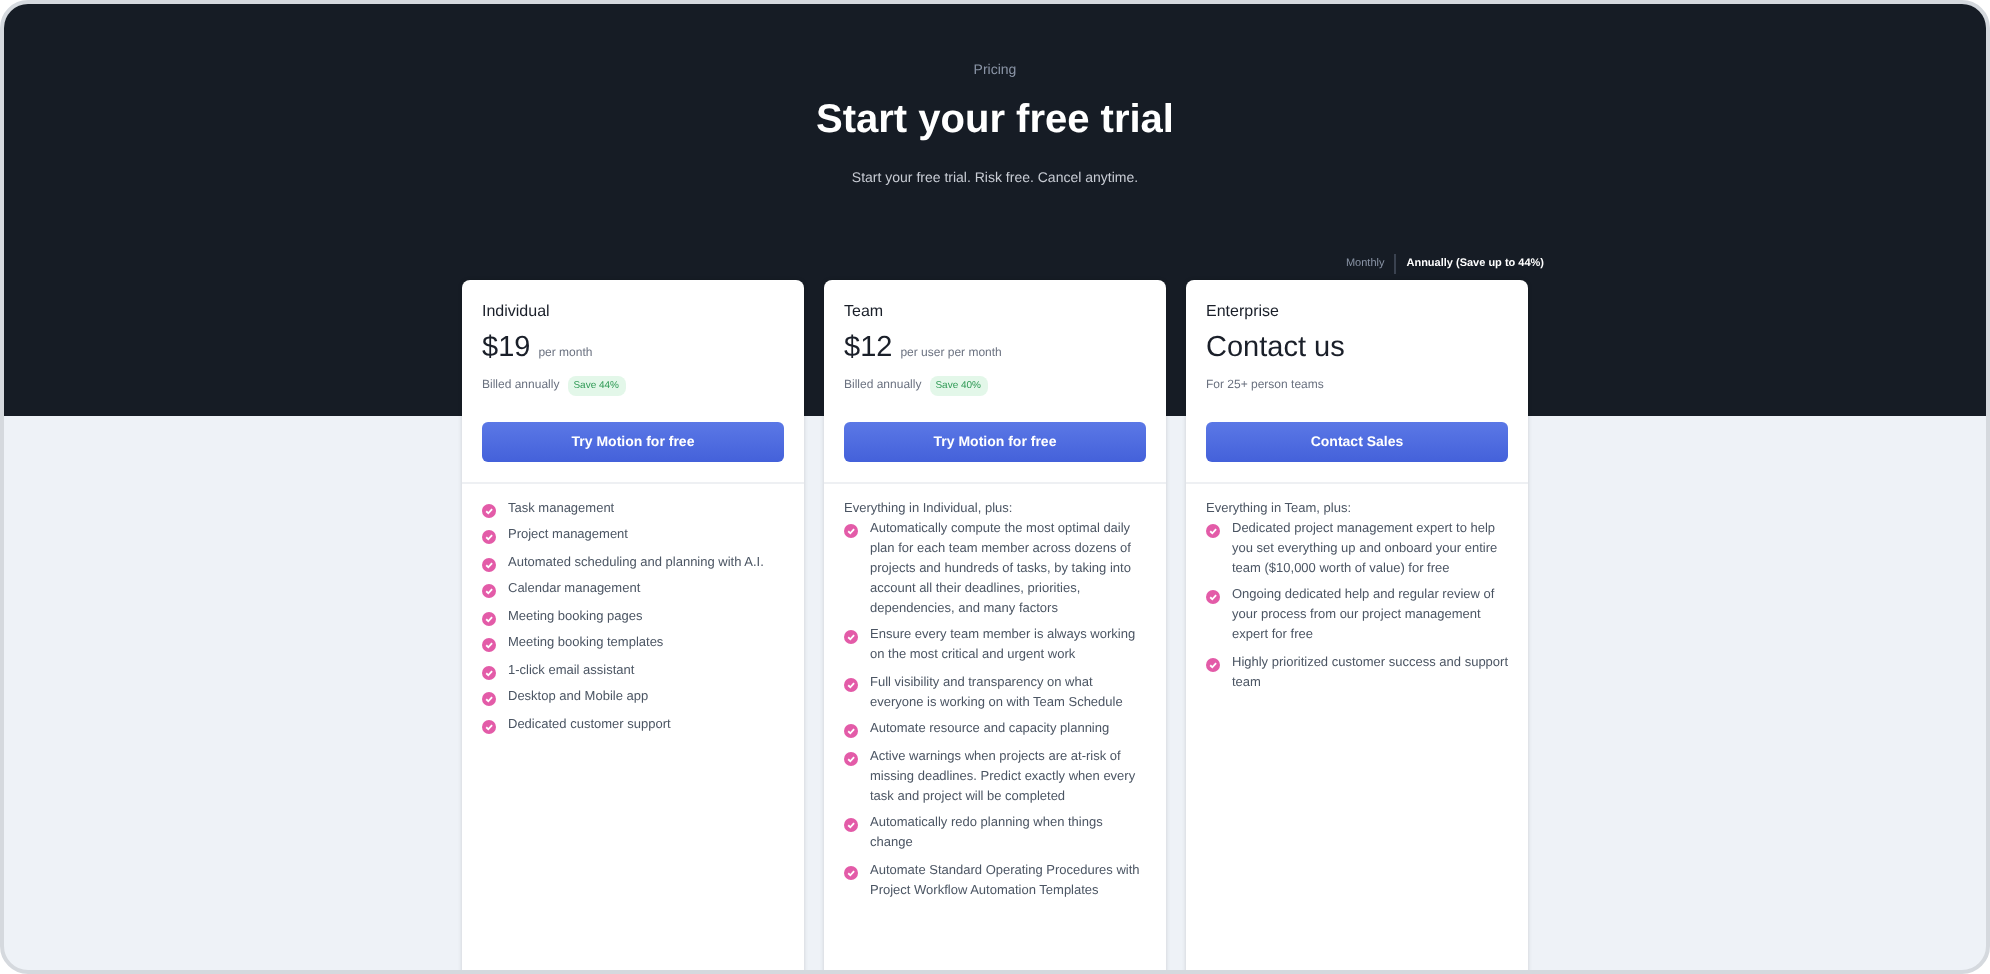 The image size is (1990, 974). Describe the element at coordinates (517, 311) in the screenshot. I see `plan-name: Individual` at that location.